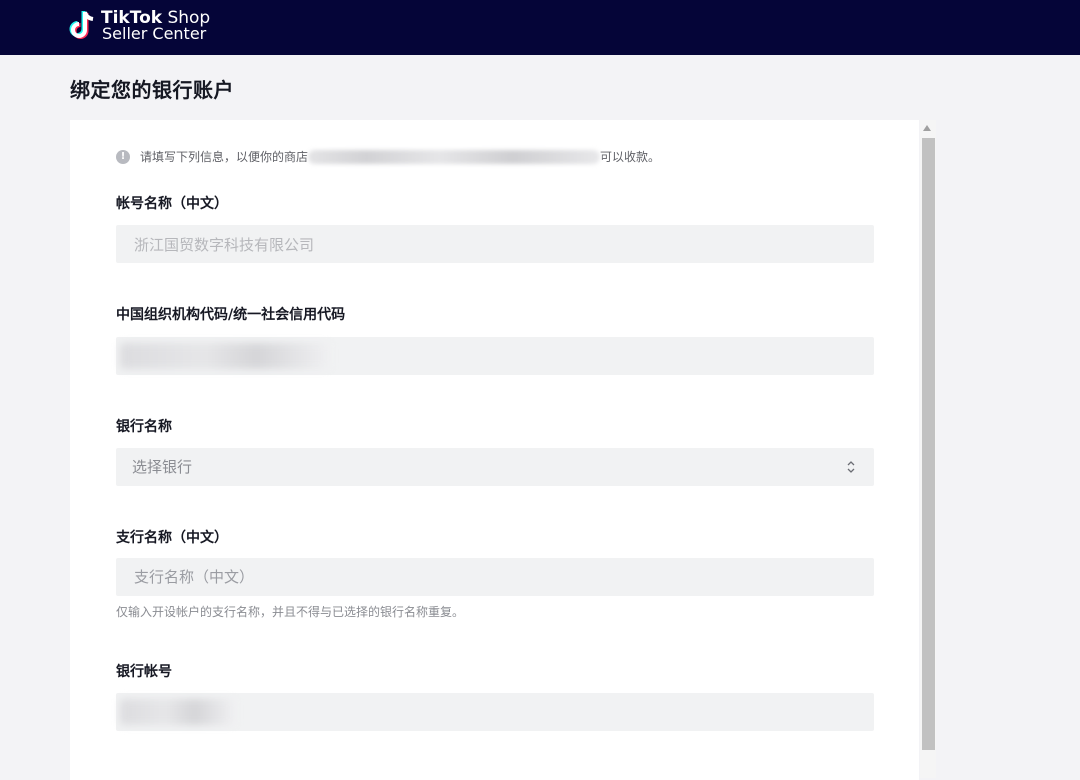  I want to click on tiktok-shop-logo: TikTok Shop Seller Center, so click(139, 26).